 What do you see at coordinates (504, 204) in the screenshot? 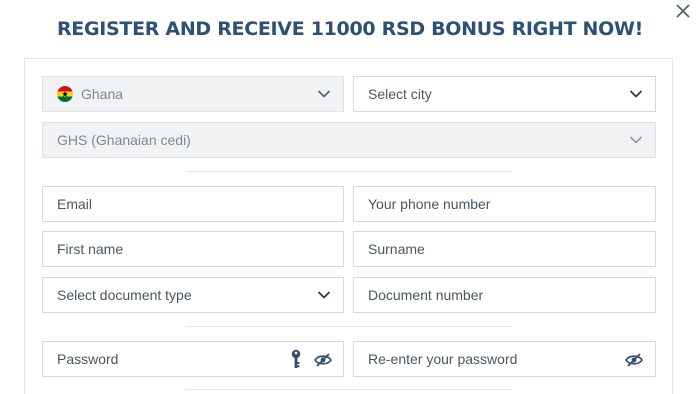
I see `phone-field: Your phone number` at bounding box center [504, 204].